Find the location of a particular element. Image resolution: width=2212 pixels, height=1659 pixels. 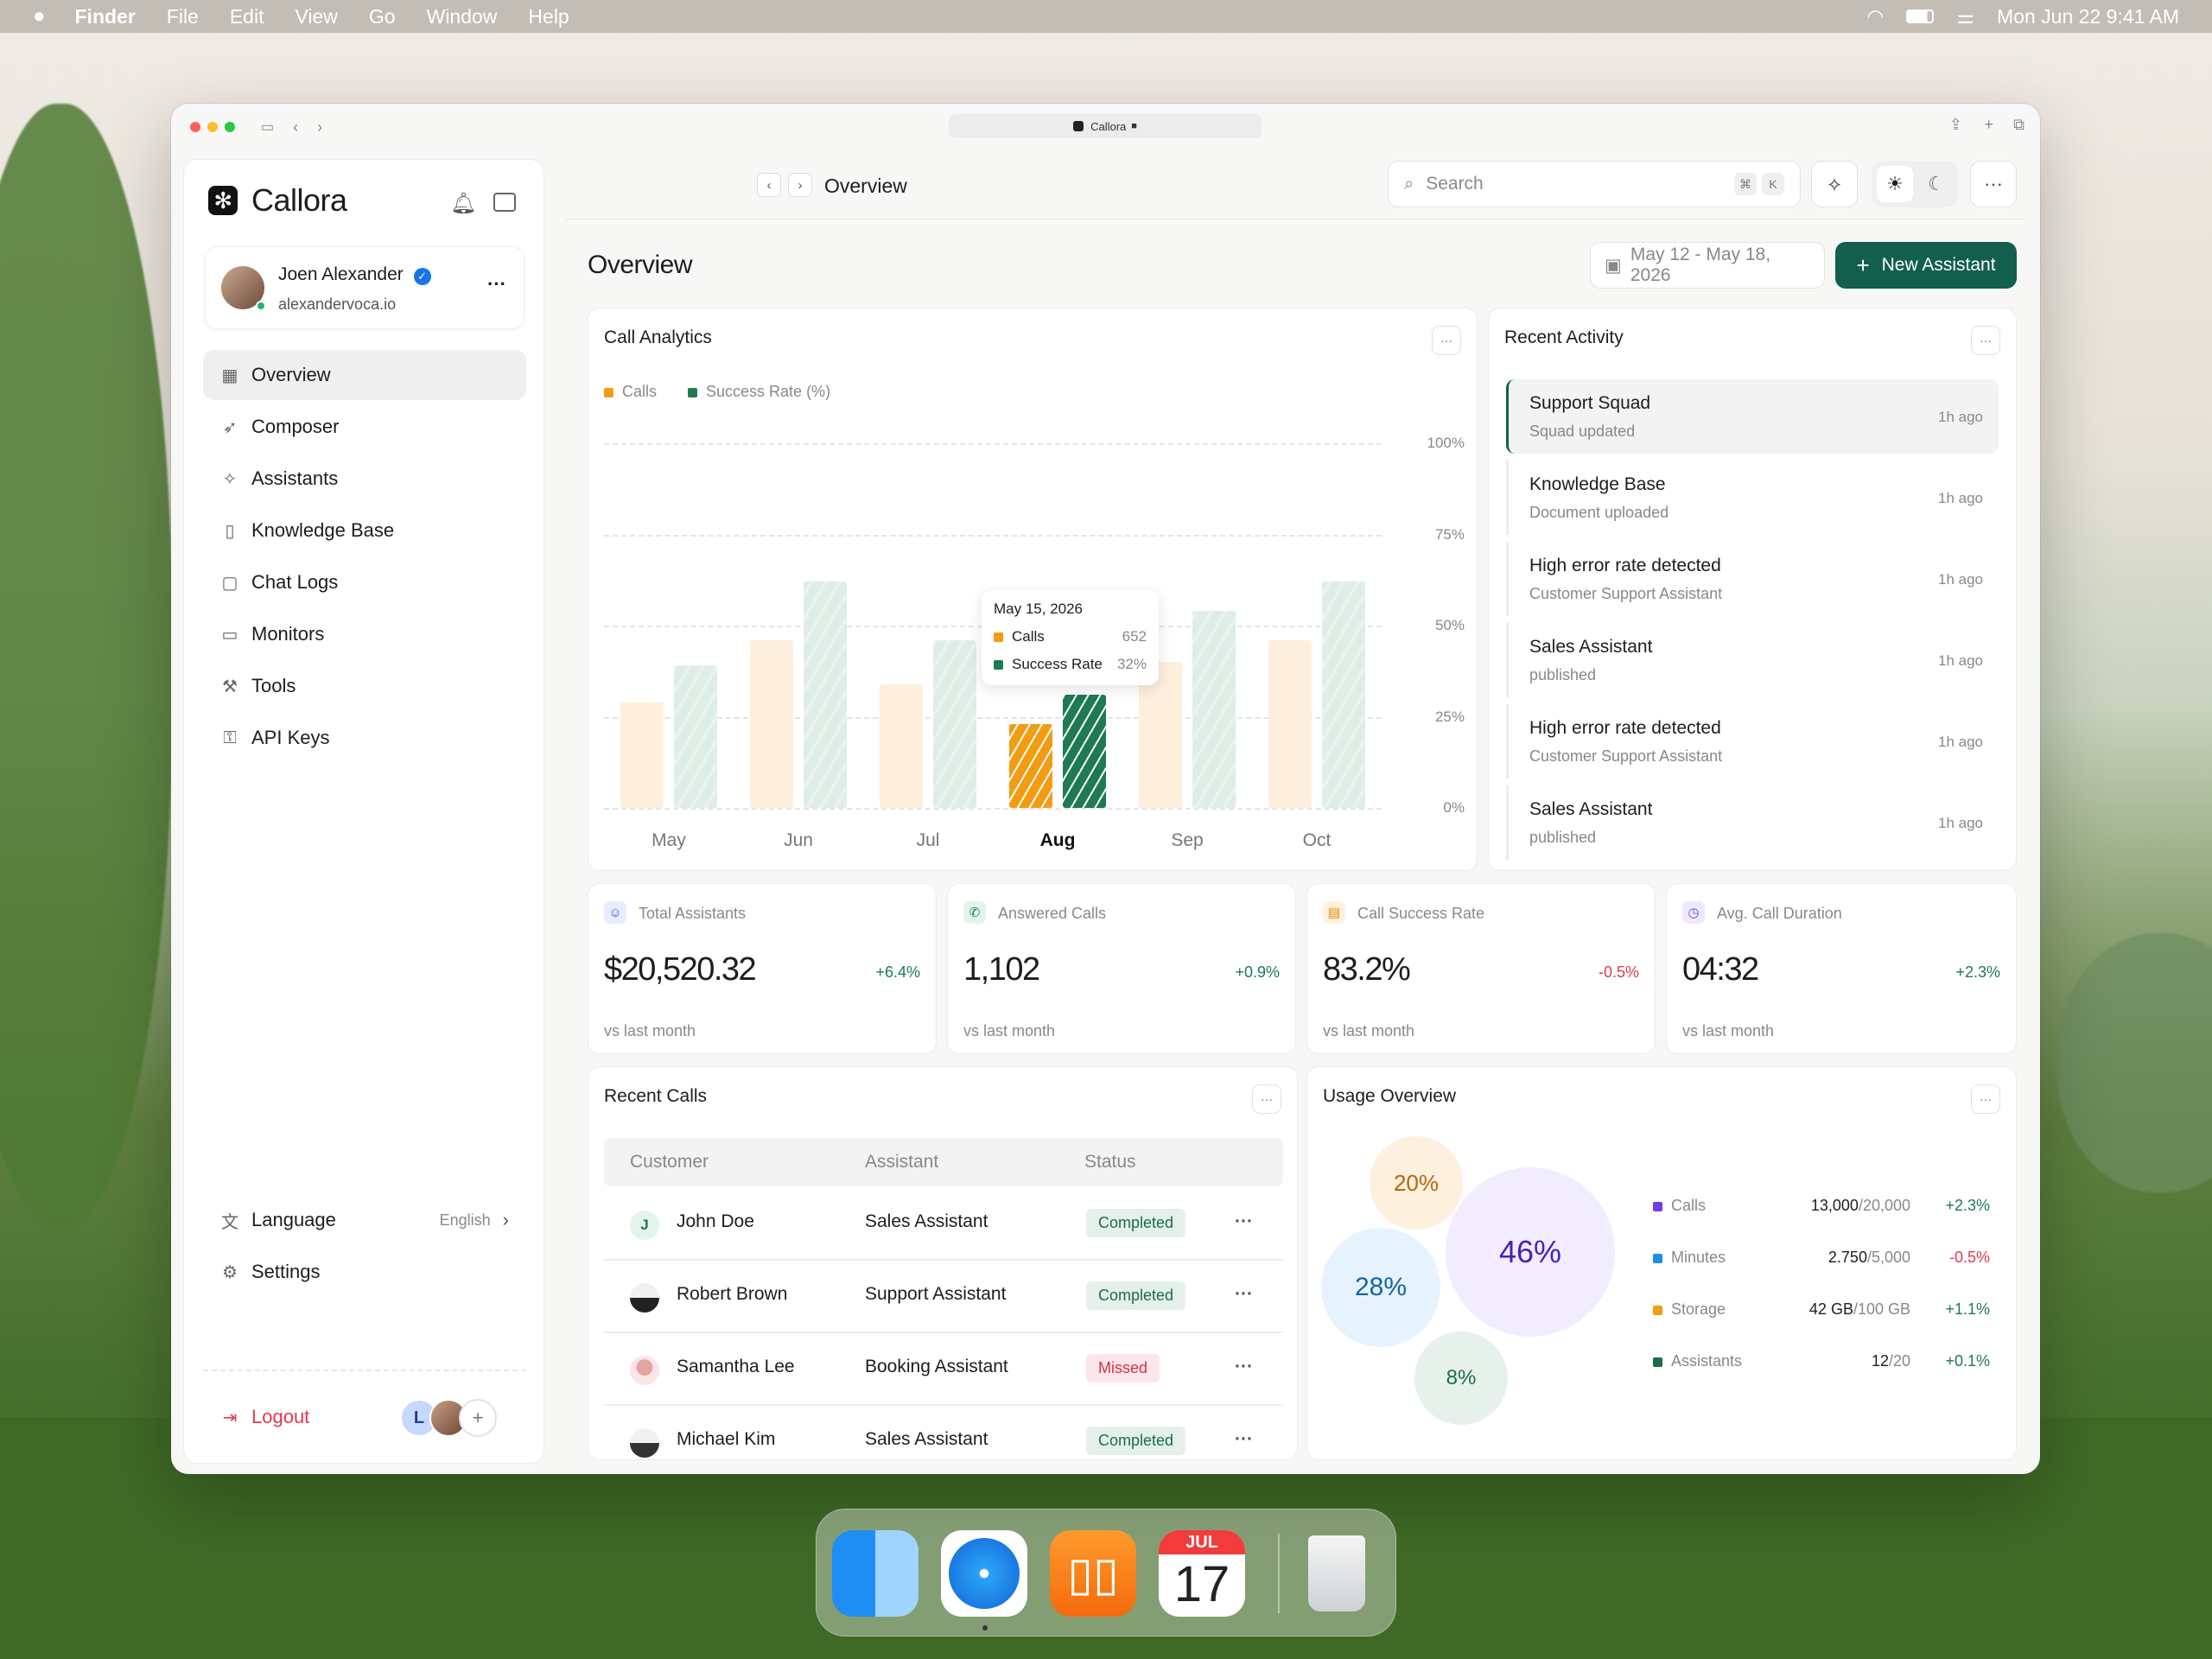

forward-icon: › is located at coordinates (319, 127).